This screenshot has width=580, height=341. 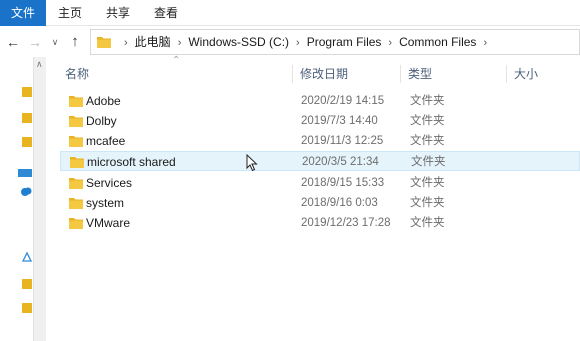 What do you see at coordinates (343, 183) in the screenshot?
I see `file-date: 2018/9/15 15:33` at bounding box center [343, 183].